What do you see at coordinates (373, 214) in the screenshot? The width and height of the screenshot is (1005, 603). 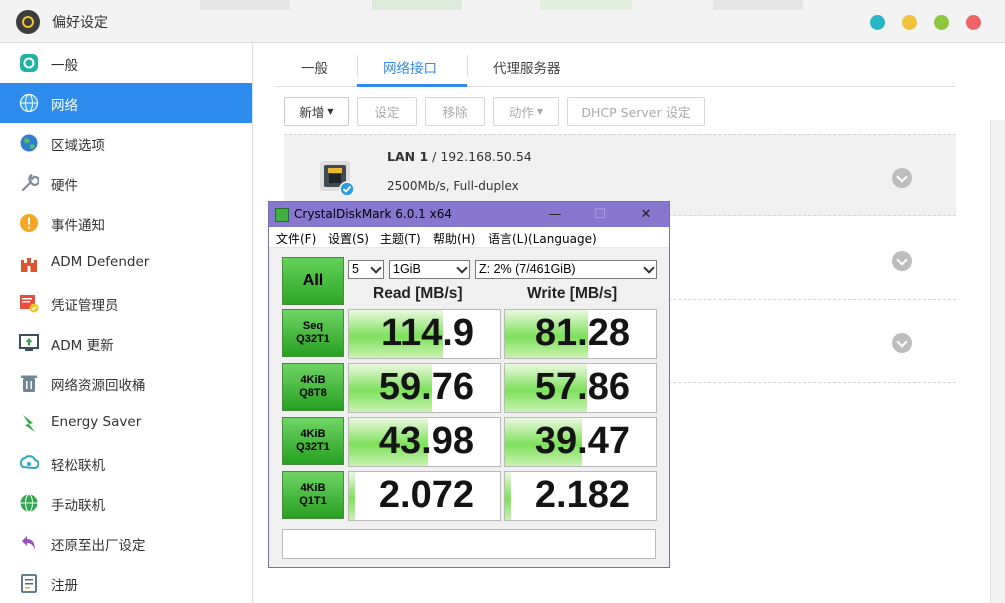 I see `cdm-window-title: CrystalDiskMark 6.0.1 x64` at bounding box center [373, 214].